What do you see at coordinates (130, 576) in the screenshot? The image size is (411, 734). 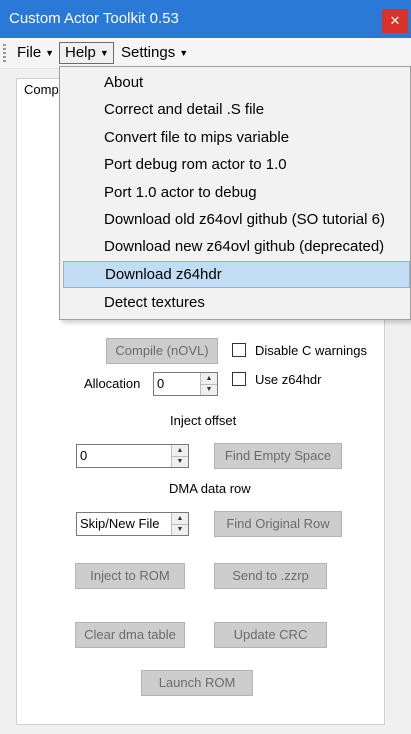 I see `inject-to-rom-button: Inject to ROM` at bounding box center [130, 576].